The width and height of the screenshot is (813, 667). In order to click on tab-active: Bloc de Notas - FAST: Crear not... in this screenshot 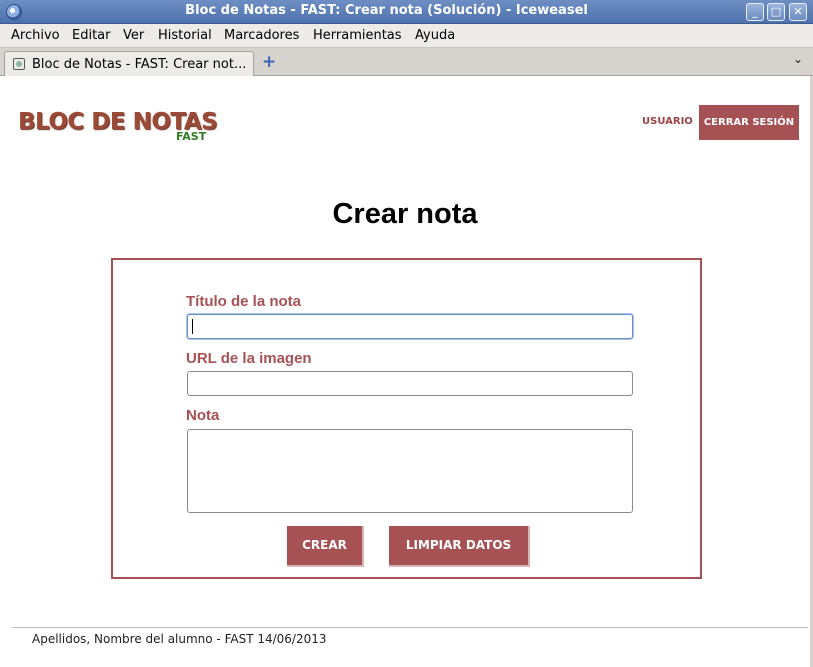, I will do `click(129, 64)`.